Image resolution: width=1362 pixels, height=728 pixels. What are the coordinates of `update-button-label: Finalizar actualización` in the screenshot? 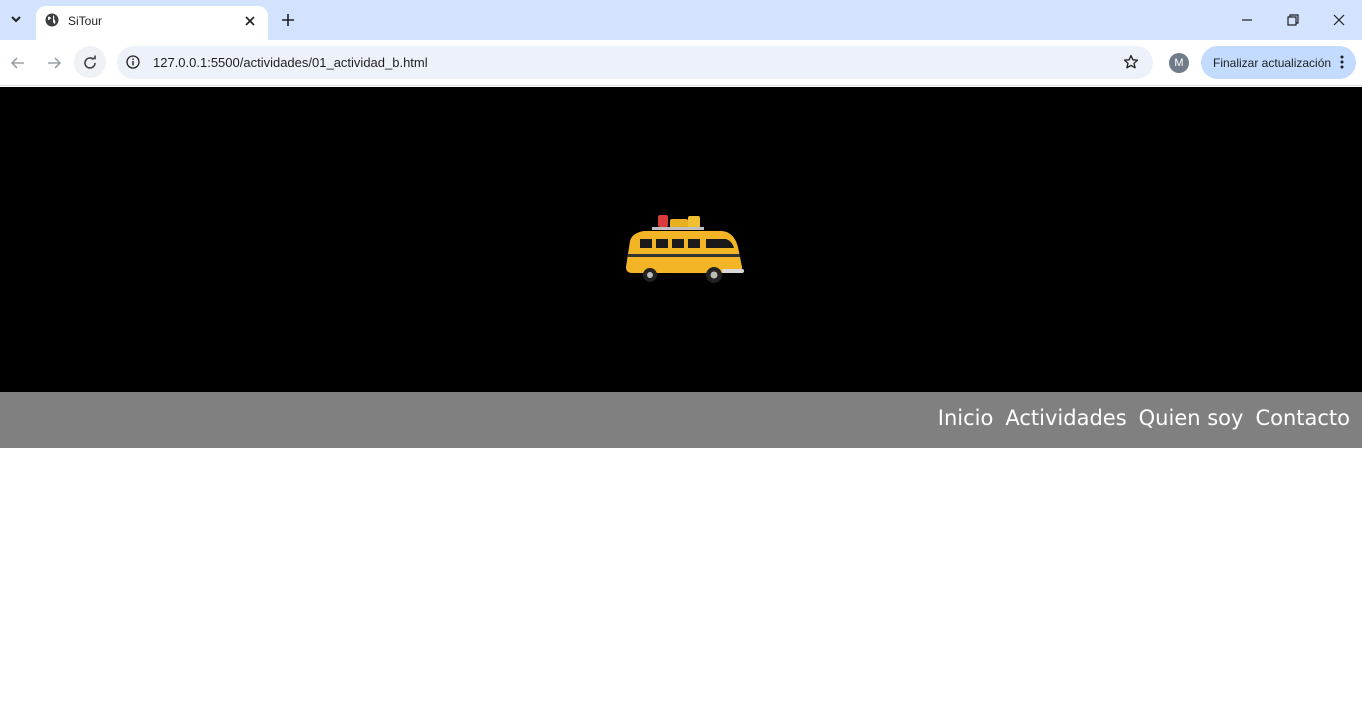 It's located at (1272, 63).